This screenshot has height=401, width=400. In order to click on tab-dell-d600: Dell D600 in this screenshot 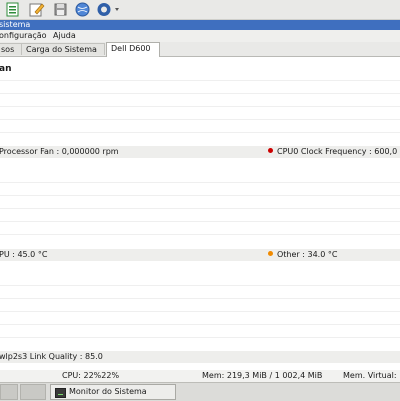, I will do `click(133, 49)`.